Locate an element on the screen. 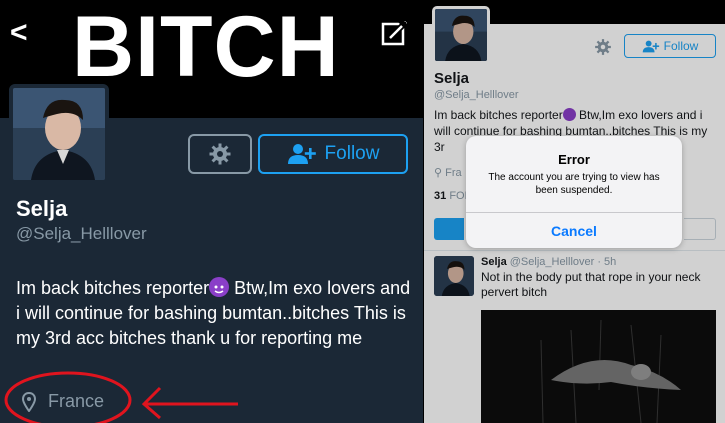 The width and height of the screenshot is (725, 423). profile-location: France is located at coordinates (63, 401).